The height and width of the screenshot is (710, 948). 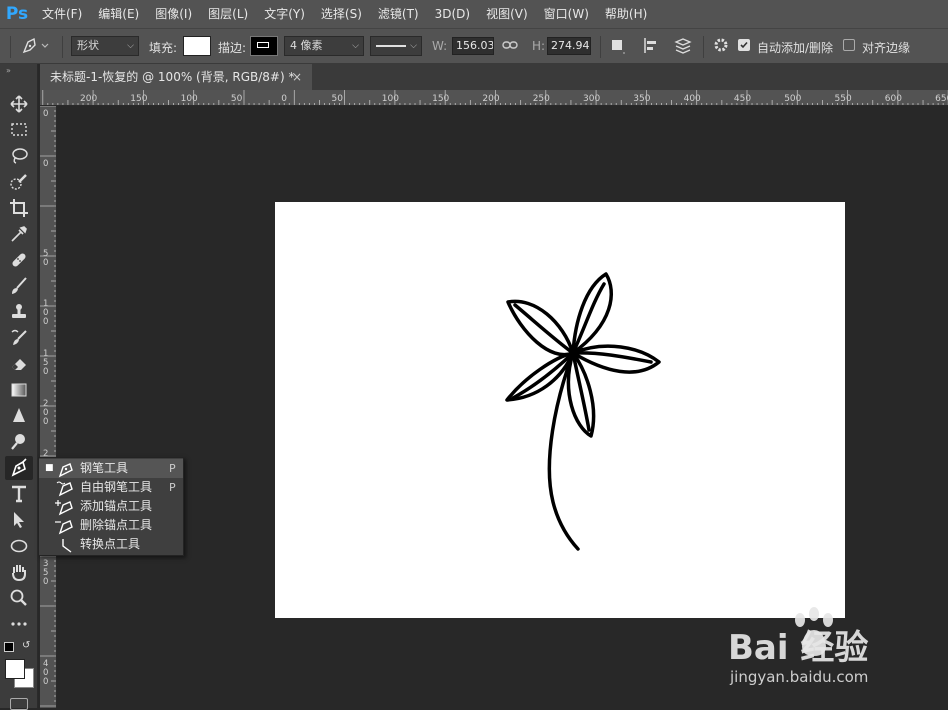 What do you see at coordinates (19, 260) in the screenshot?
I see `healing-brush-tool-icon` at bounding box center [19, 260].